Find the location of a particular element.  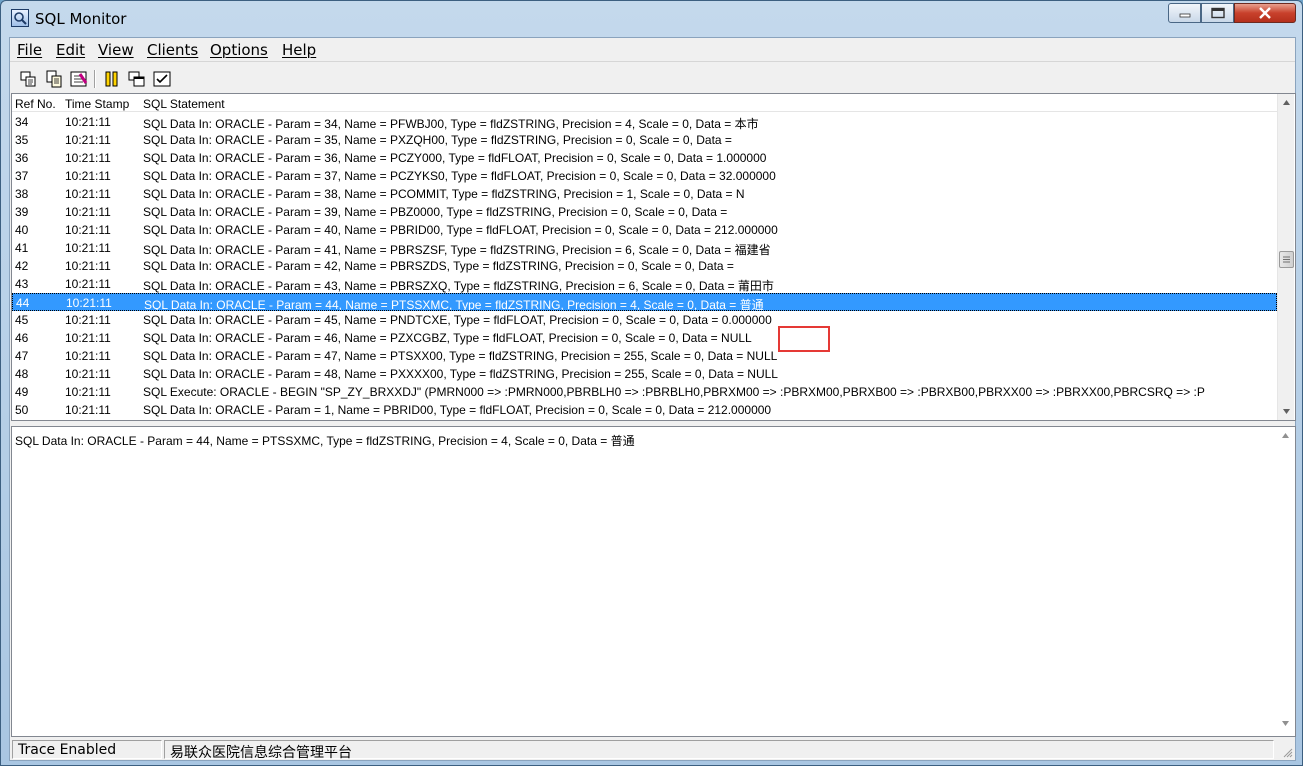

menu-view: View is located at coordinates (116, 50).